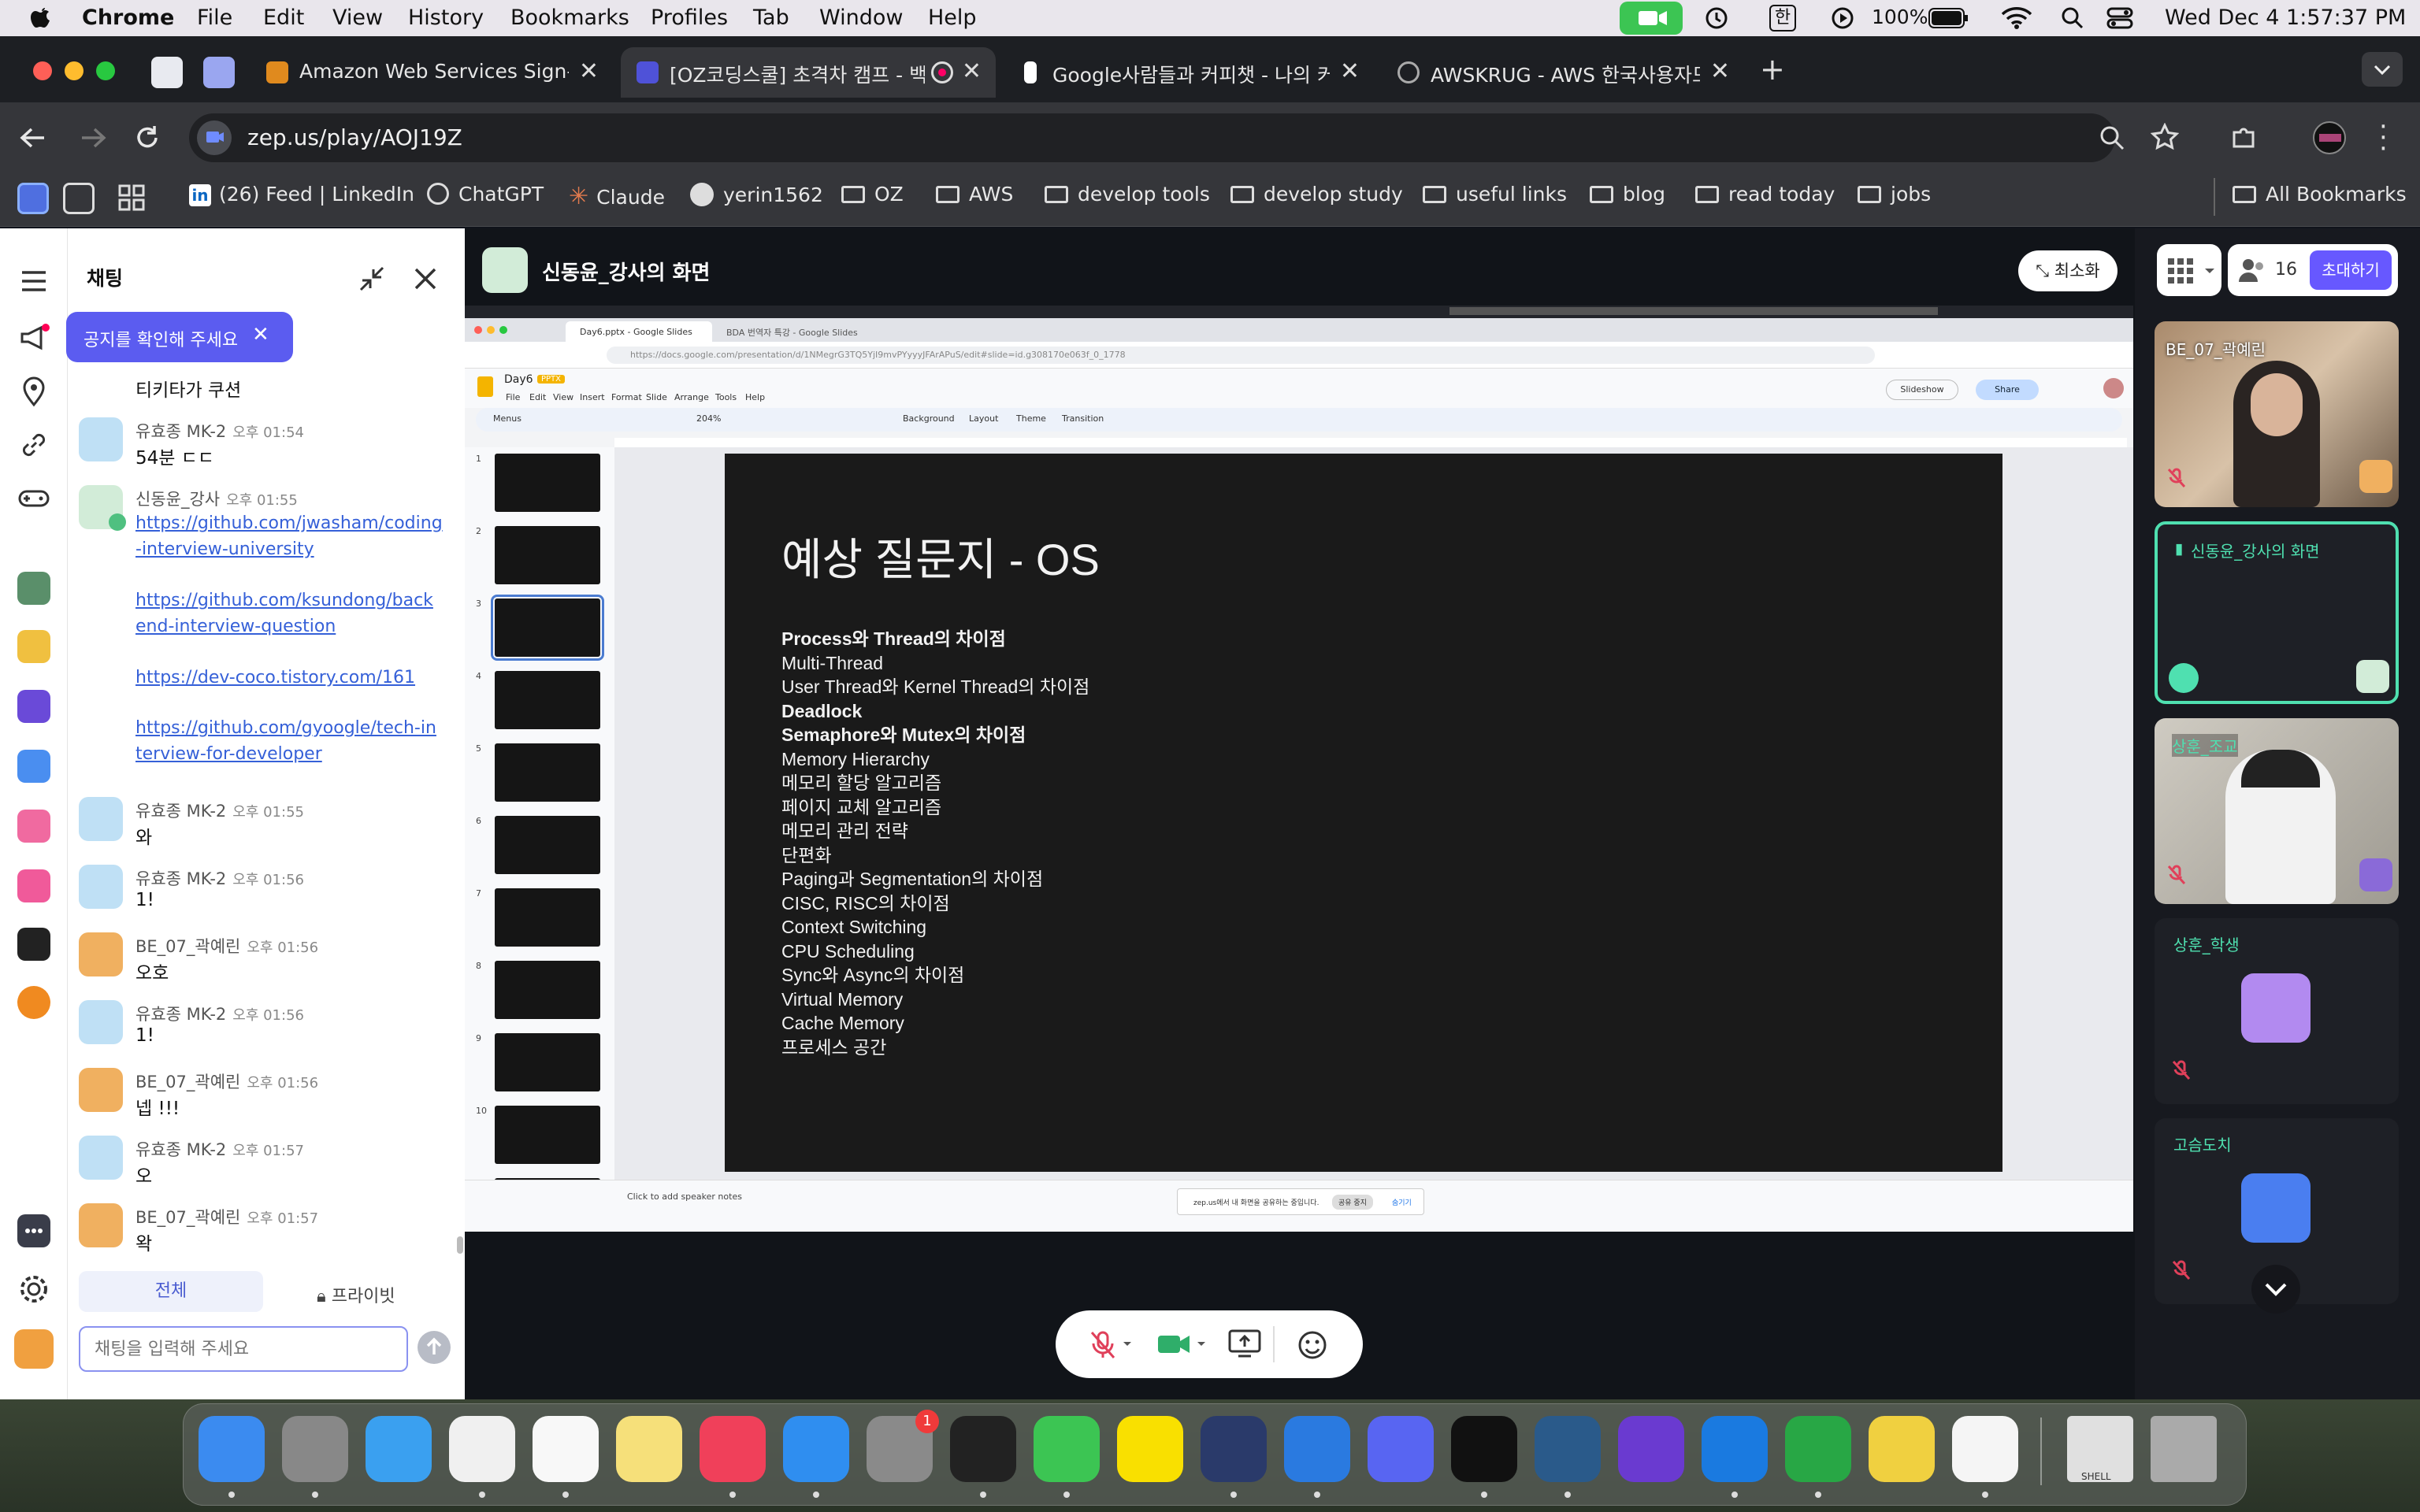 Image resolution: width=2420 pixels, height=1512 pixels. Describe the element at coordinates (33, 444) in the screenshot. I see `link-icon` at that location.